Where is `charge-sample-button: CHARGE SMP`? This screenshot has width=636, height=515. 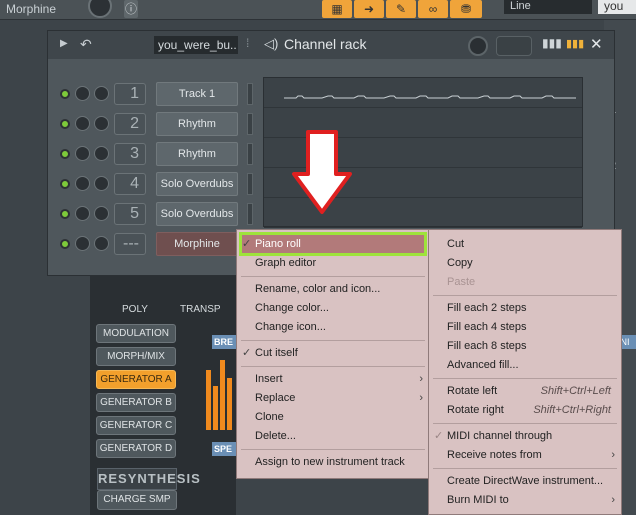 charge-sample-button: CHARGE SMP is located at coordinates (137, 500).